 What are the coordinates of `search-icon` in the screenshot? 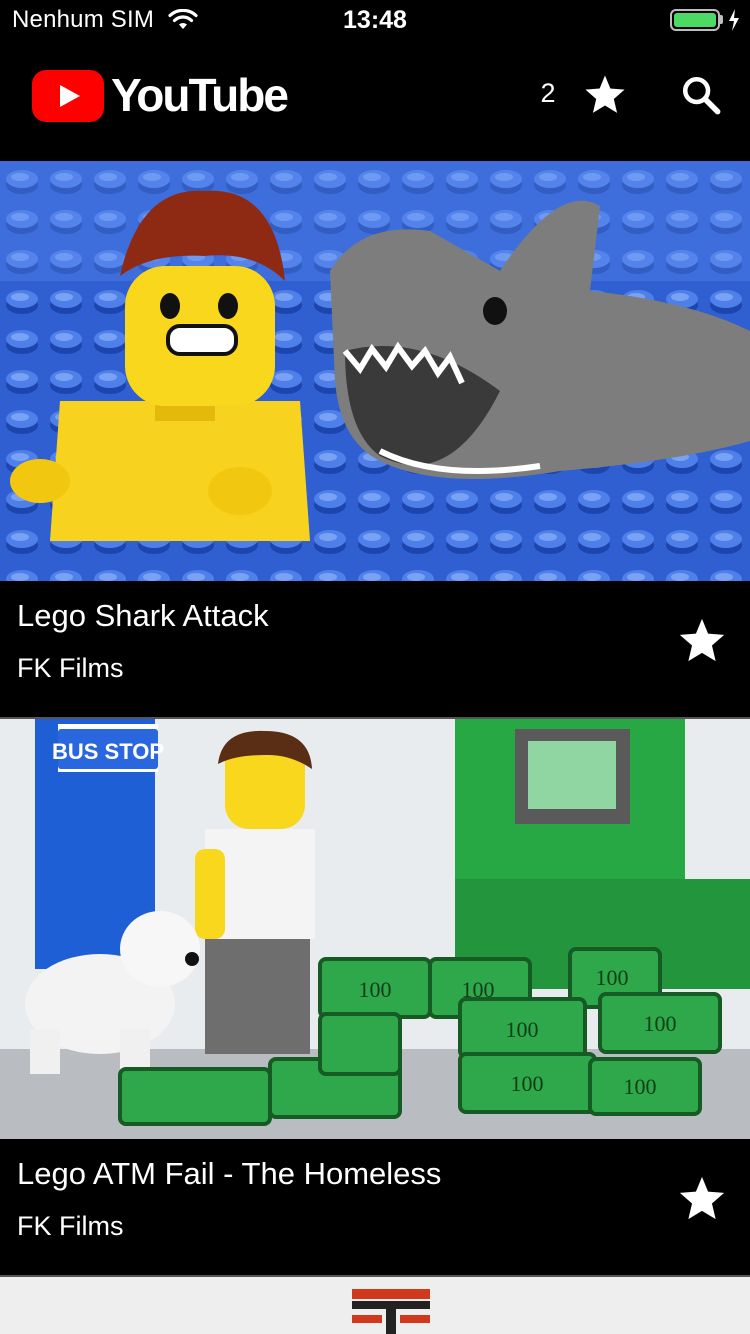 It's located at (701, 95).